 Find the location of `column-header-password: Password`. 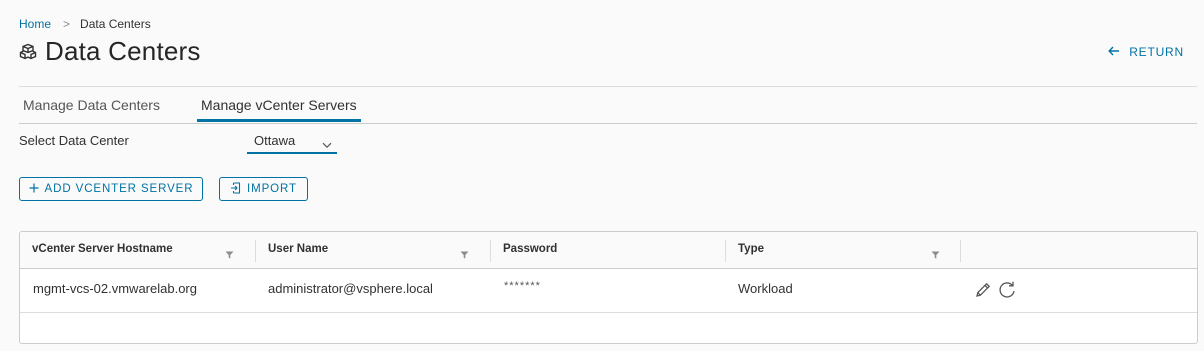

column-header-password: Password is located at coordinates (608, 250).